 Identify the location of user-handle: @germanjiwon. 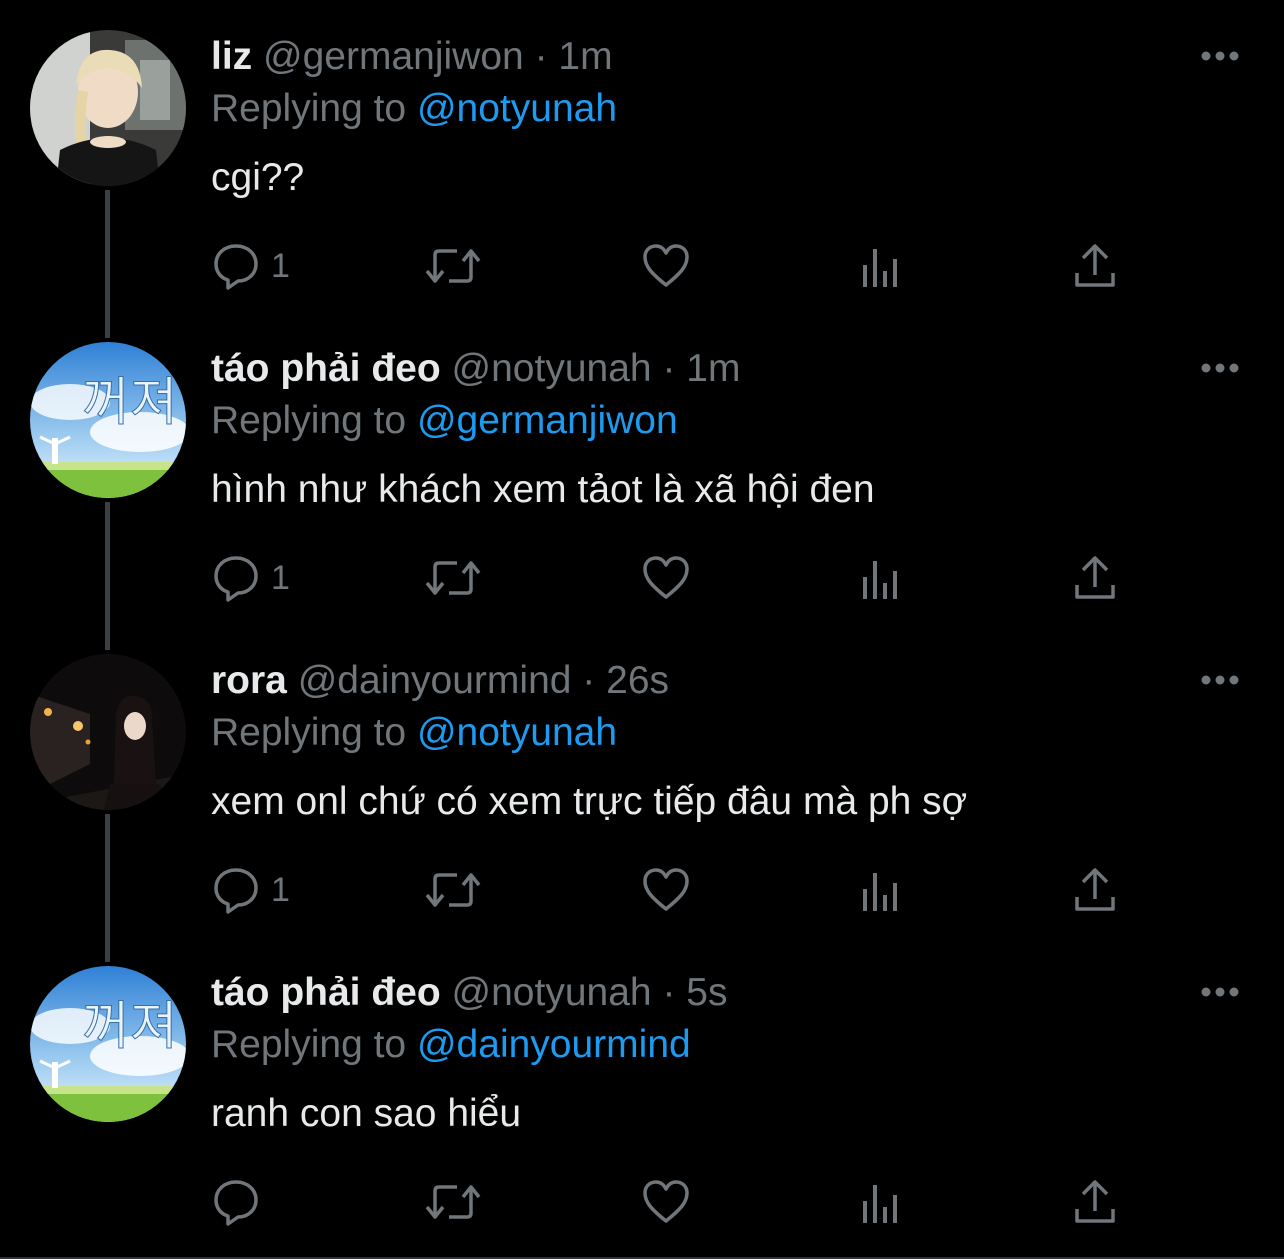
(393, 56).